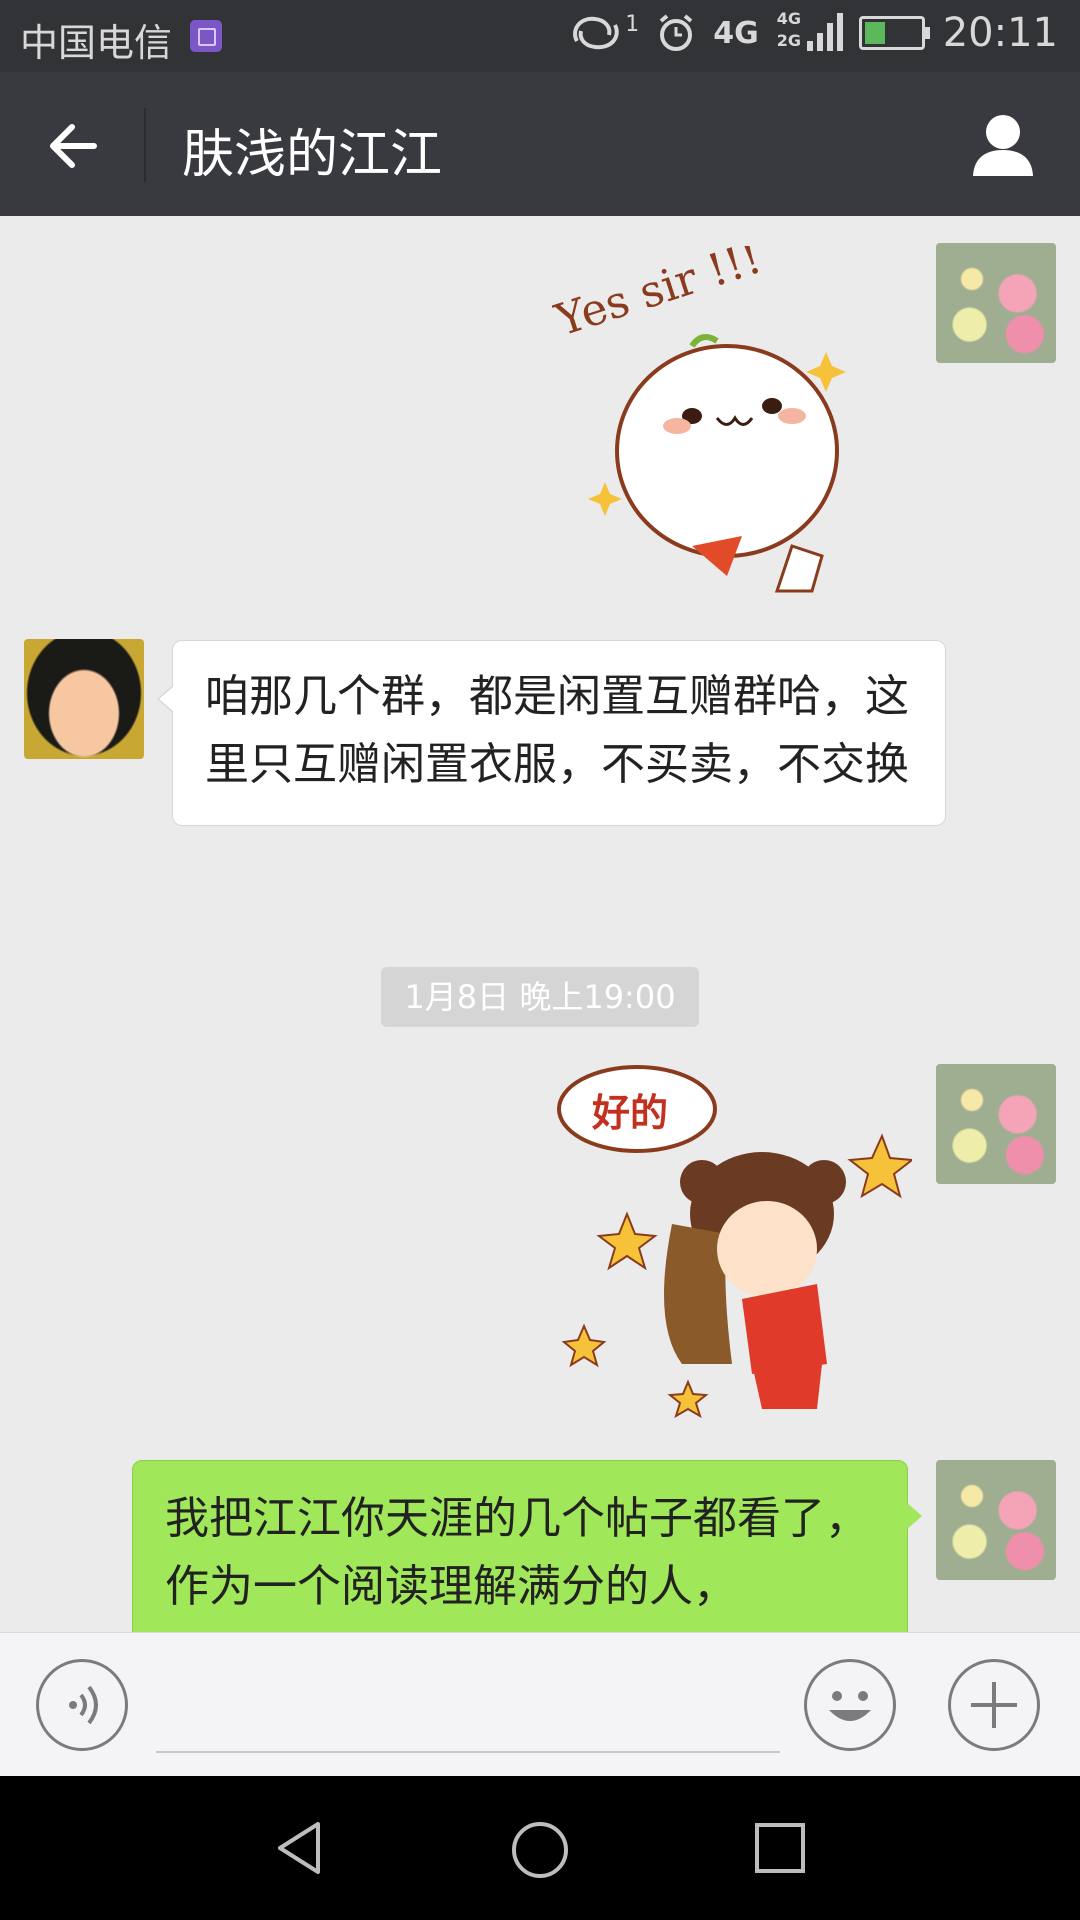 The width and height of the screenshot is (1080, 1920). I want to click on contact-avatar, so click(84, 699).